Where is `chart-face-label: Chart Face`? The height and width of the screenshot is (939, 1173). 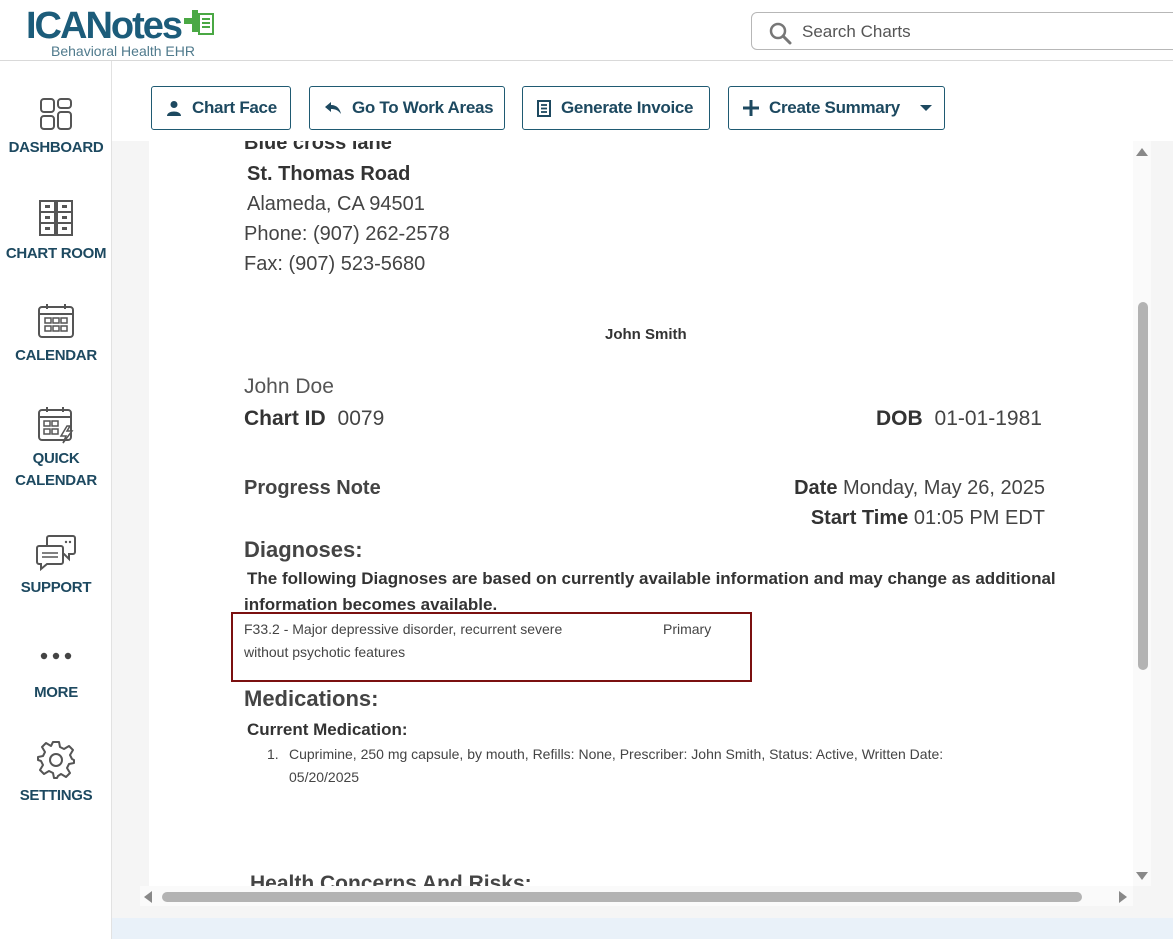 chart-face-label: Chart Face is located at coordinates (234, 107).